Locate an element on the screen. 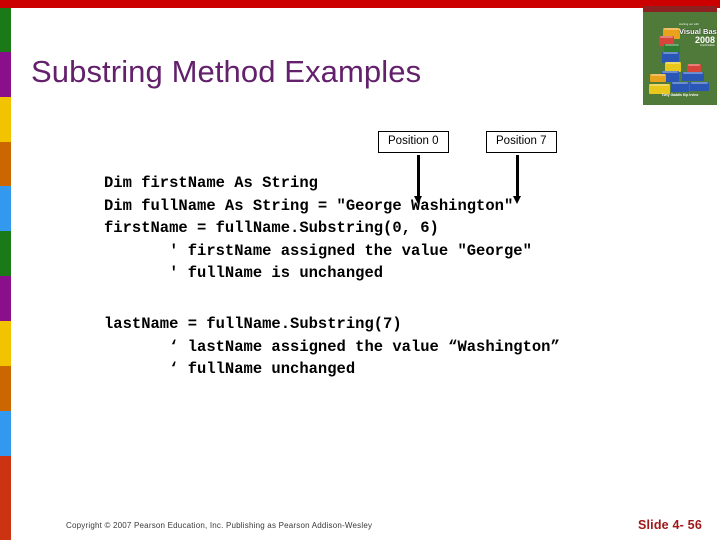 The height and width of the screenshot is (540, 720). cover-authors-label: Tony Gaddis Kip Irvine is located at coordinates (680, 95).